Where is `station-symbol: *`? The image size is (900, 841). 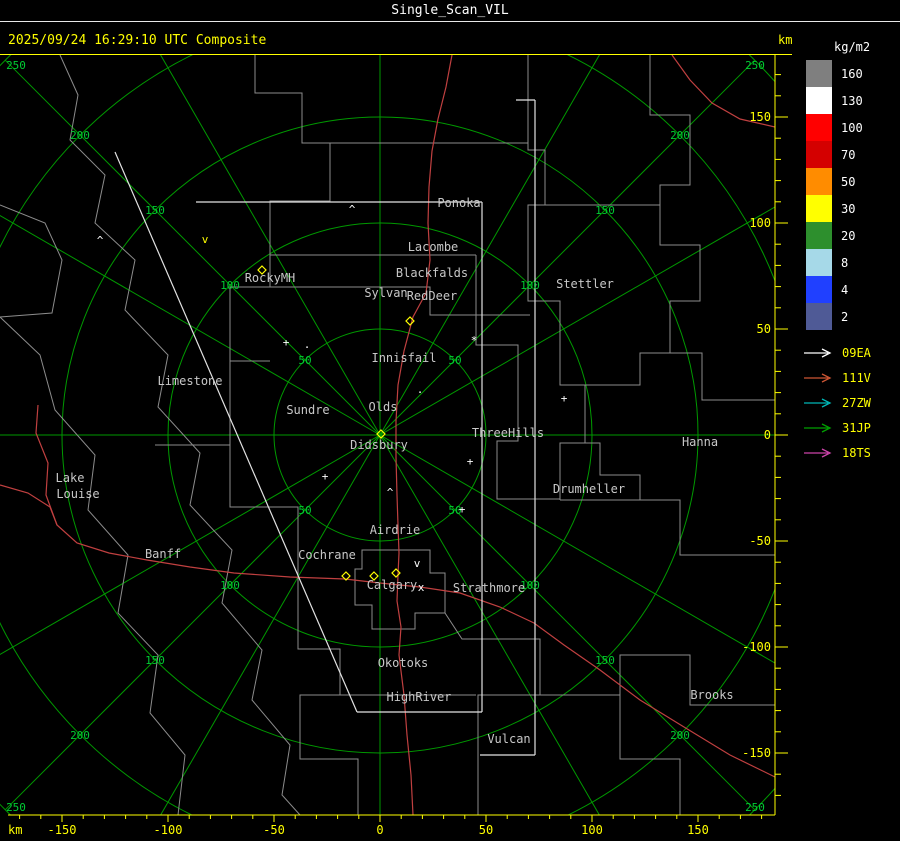
station-symbol: * is located at coordinates (474, 340).